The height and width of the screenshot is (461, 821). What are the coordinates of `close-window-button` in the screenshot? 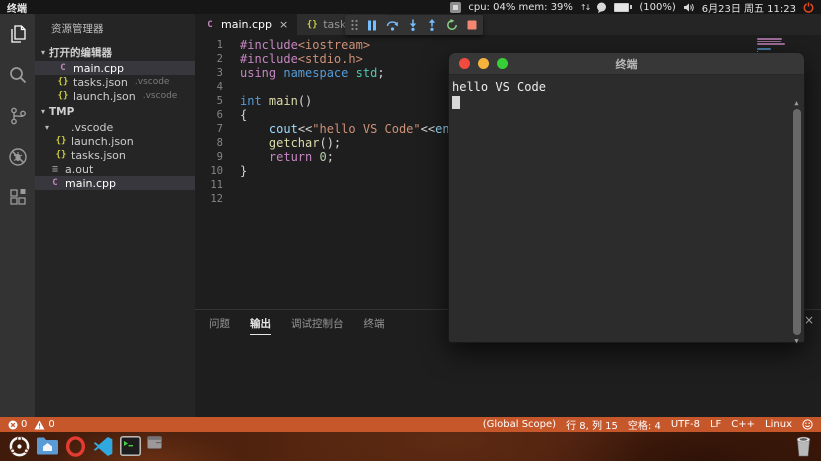 It's located at (464, 63).